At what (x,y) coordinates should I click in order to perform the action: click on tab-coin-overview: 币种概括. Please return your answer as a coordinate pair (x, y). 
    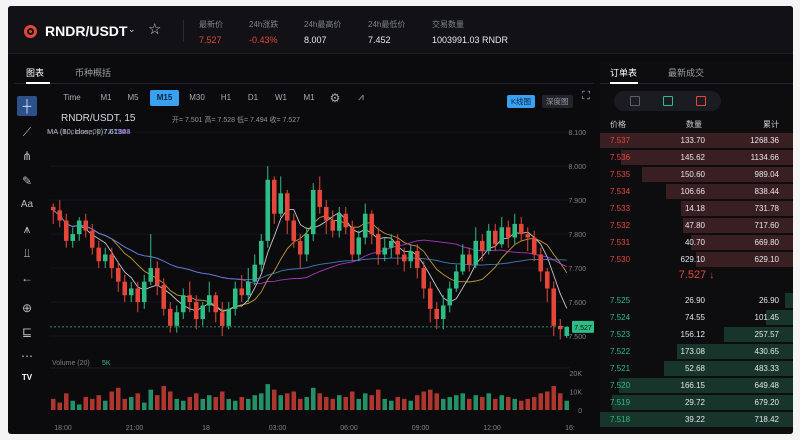
    Looking at the image, I should click on (93, 72).